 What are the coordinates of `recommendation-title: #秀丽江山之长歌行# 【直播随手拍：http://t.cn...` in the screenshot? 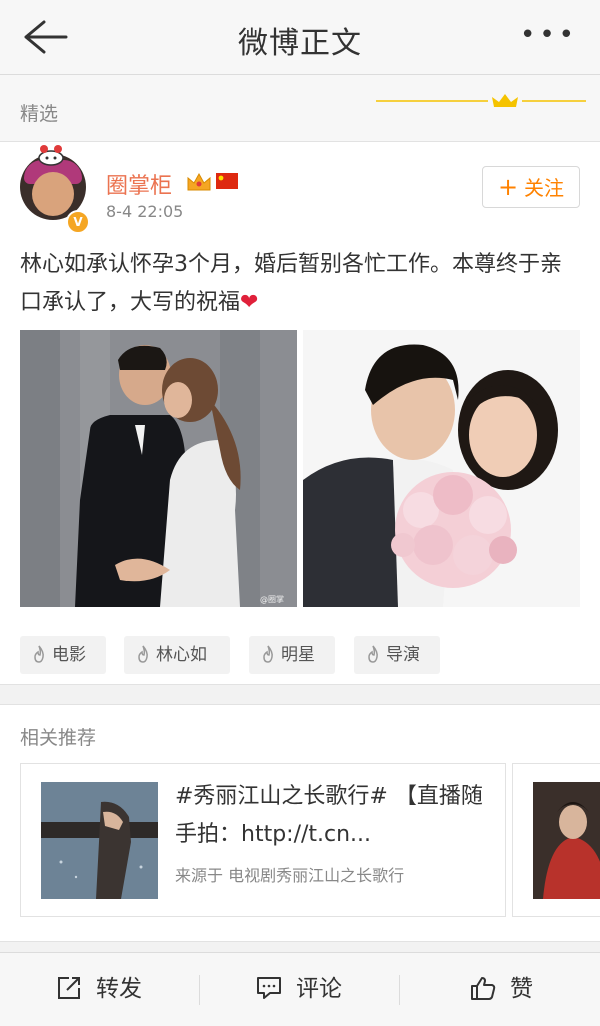 It's located at (329, 815).